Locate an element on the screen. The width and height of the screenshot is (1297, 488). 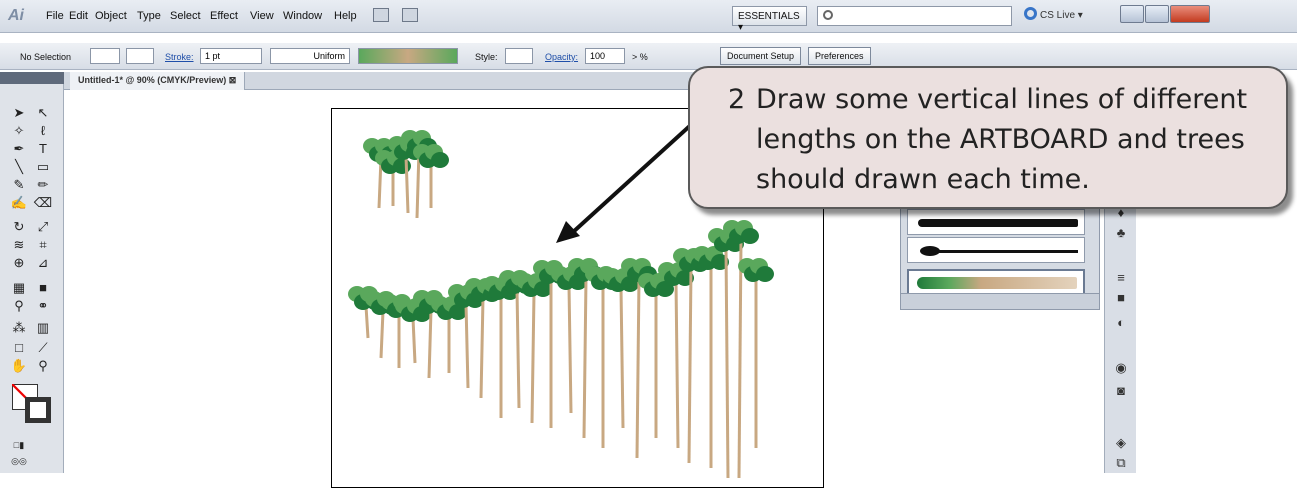
toolbar-header is located at coordinates (32, 78).